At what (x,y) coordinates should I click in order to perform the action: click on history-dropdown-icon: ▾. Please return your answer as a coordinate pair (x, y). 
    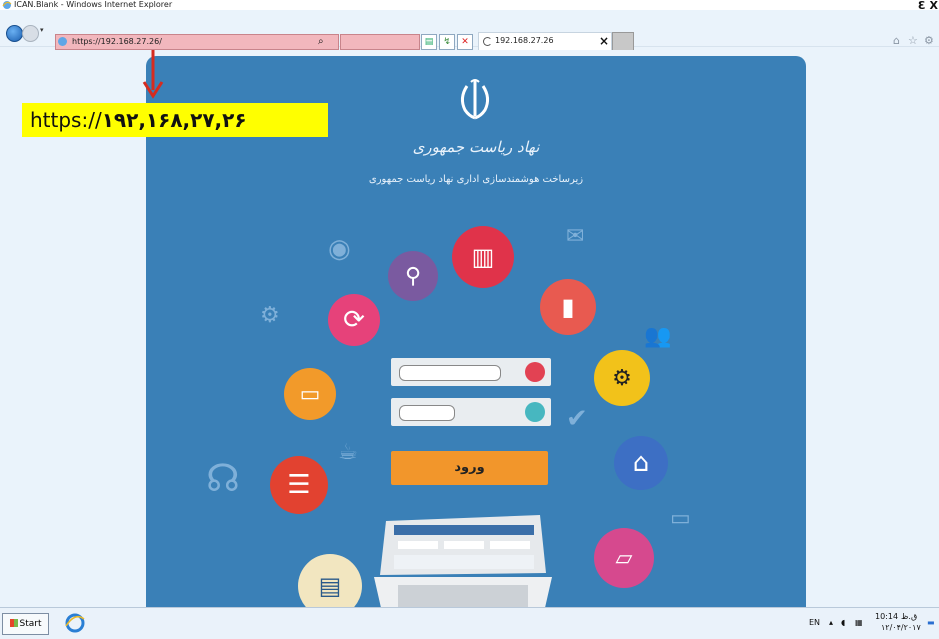
    Looking at the image, I should click on (42, 30).